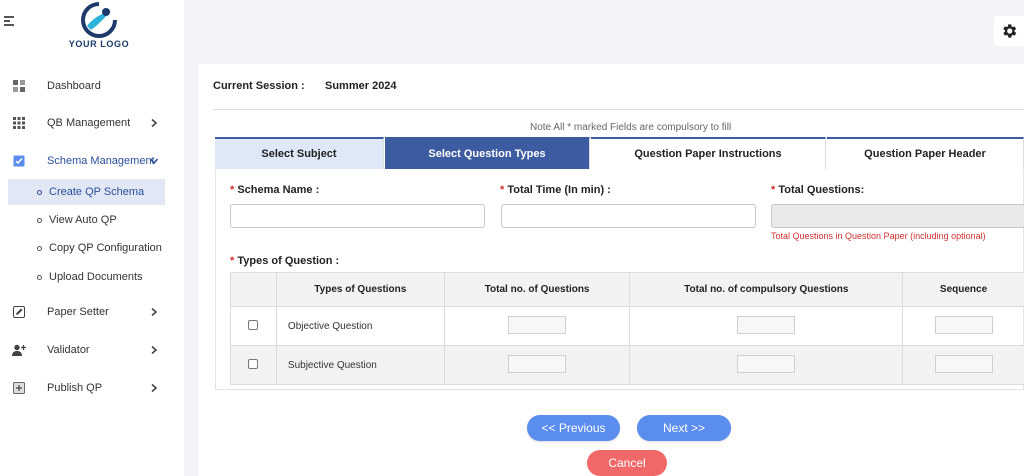  Describe the element at coordinates (360, 365) in the screenshot. I see `question-type-name: Subjective Question` at that location.